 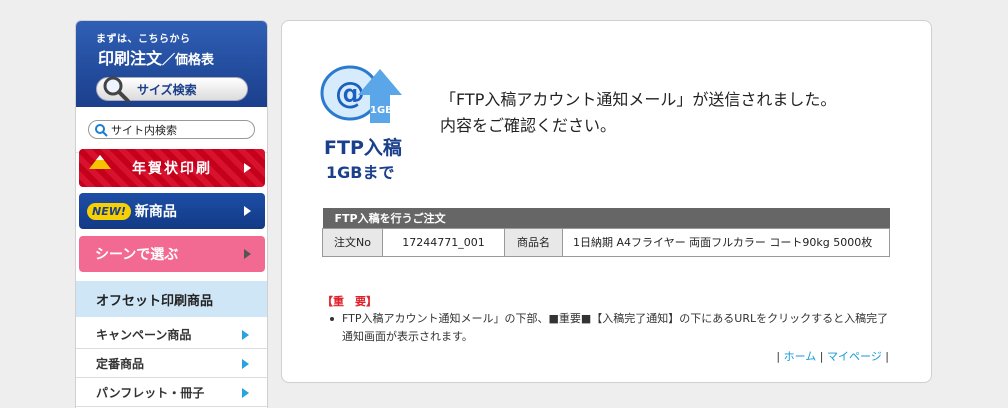 What do you see at coordinates (144, 130) in the screenshot?
I see `site-search-label: サイト内検索` at bounding box center [144, 130].